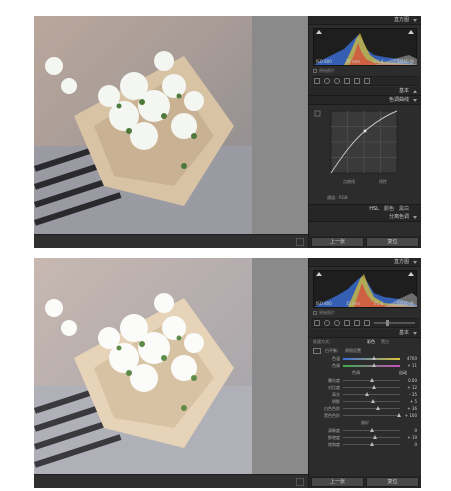 The image size is (451, 491). I want to click on slider-value: + 36, so click(410, 408).